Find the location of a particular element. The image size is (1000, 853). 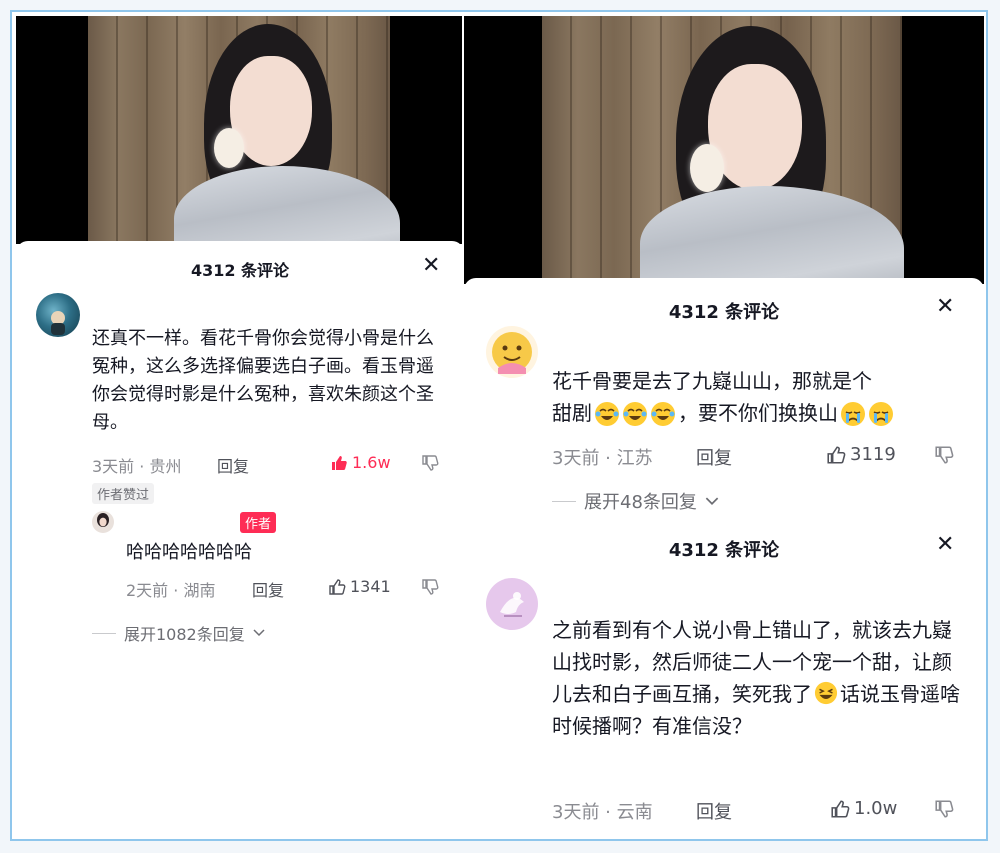

like-count: 1341 is located at coordinates (370, 586).